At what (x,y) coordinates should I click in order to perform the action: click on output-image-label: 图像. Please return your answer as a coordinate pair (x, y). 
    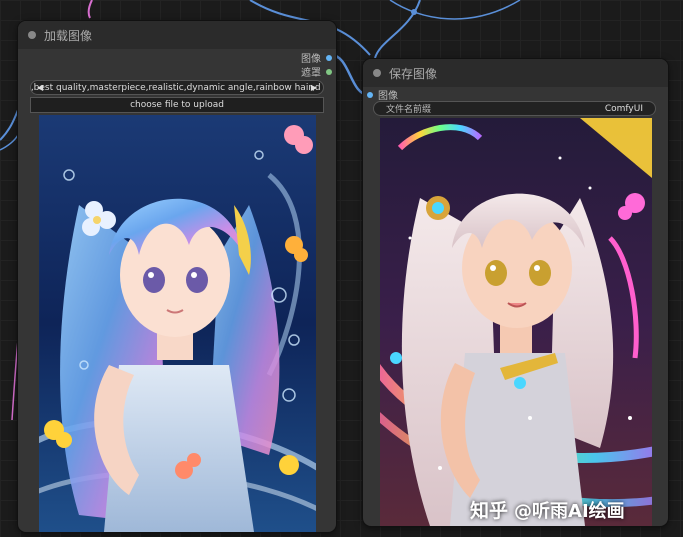
    Looking at the image, I should click on (311, 59).